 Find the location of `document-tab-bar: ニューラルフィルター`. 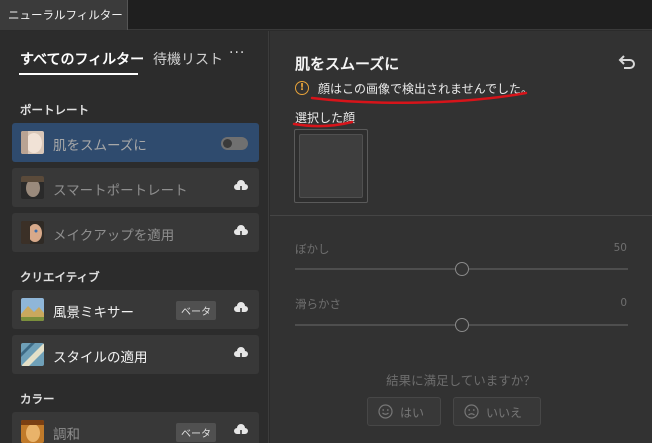

document-tab-bar: ニューラルフィルター is located at coordinates (326, 15).